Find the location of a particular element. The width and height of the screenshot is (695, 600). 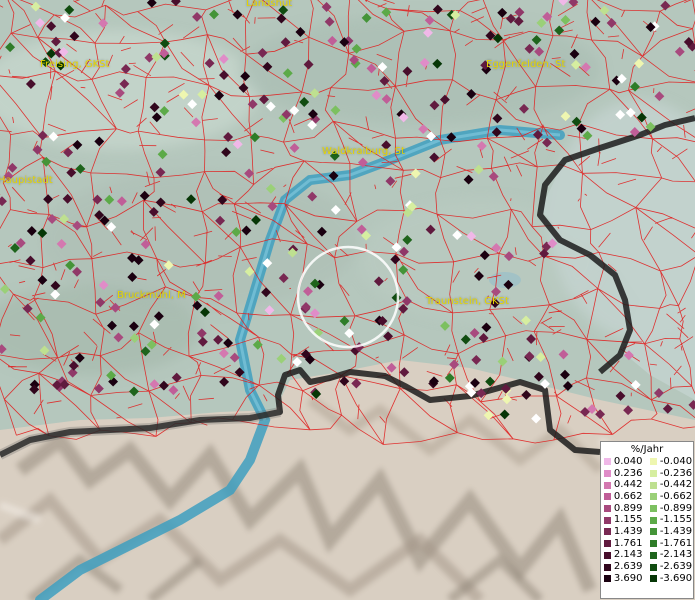

label-traunstein: Traunstein, GKSt is located at coordinates (467, 301).